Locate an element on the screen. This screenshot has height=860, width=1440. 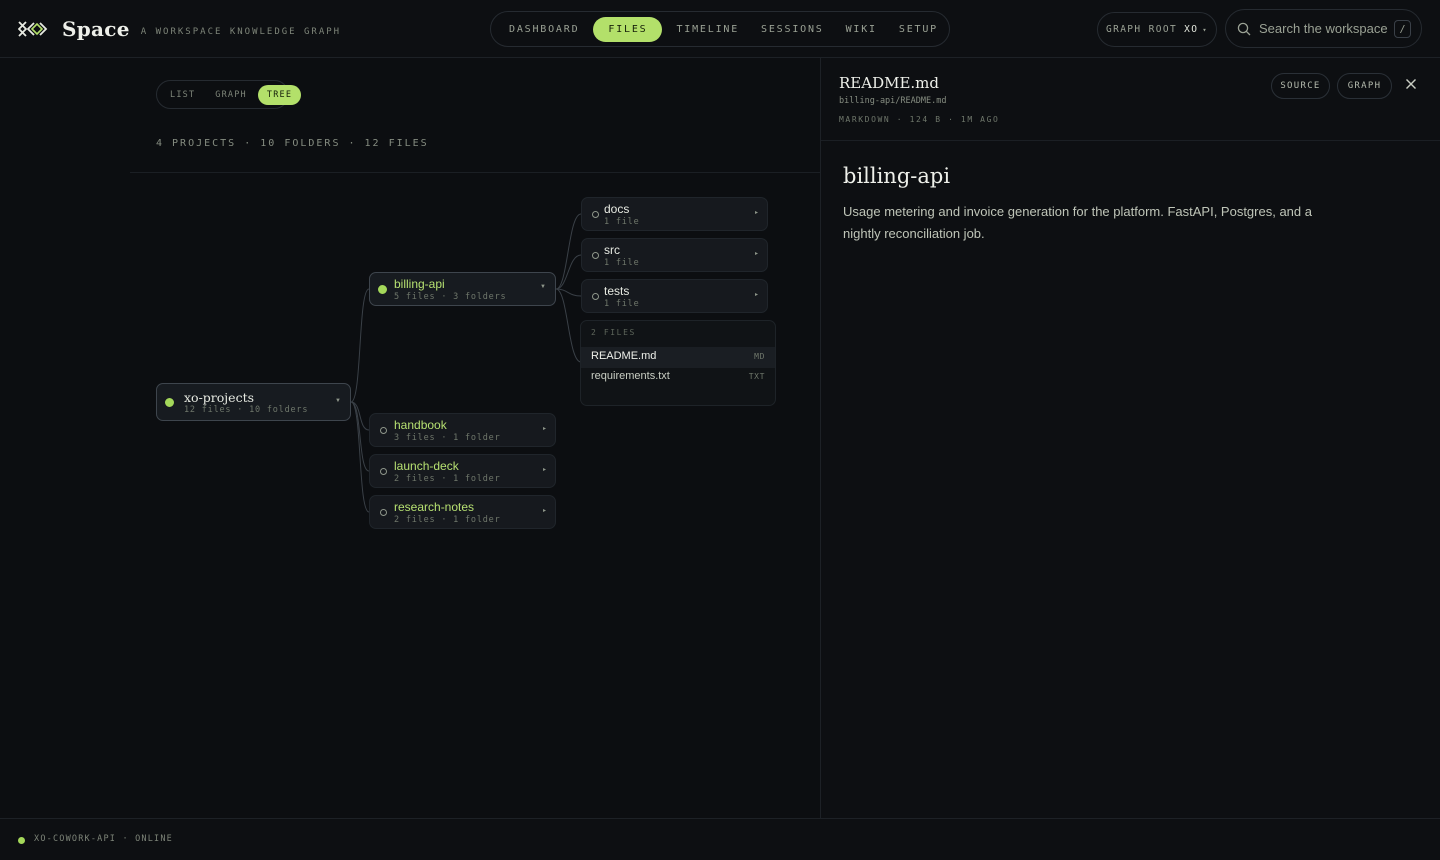
node-meta: 12 files · 10 folders is located at coordinates (246, 410).